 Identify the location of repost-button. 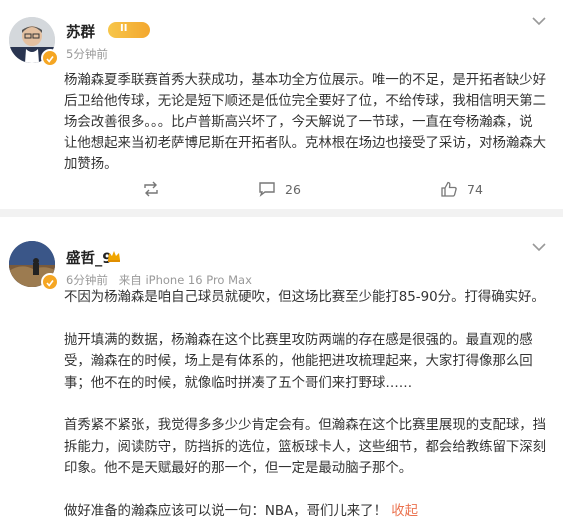
(155, 189).